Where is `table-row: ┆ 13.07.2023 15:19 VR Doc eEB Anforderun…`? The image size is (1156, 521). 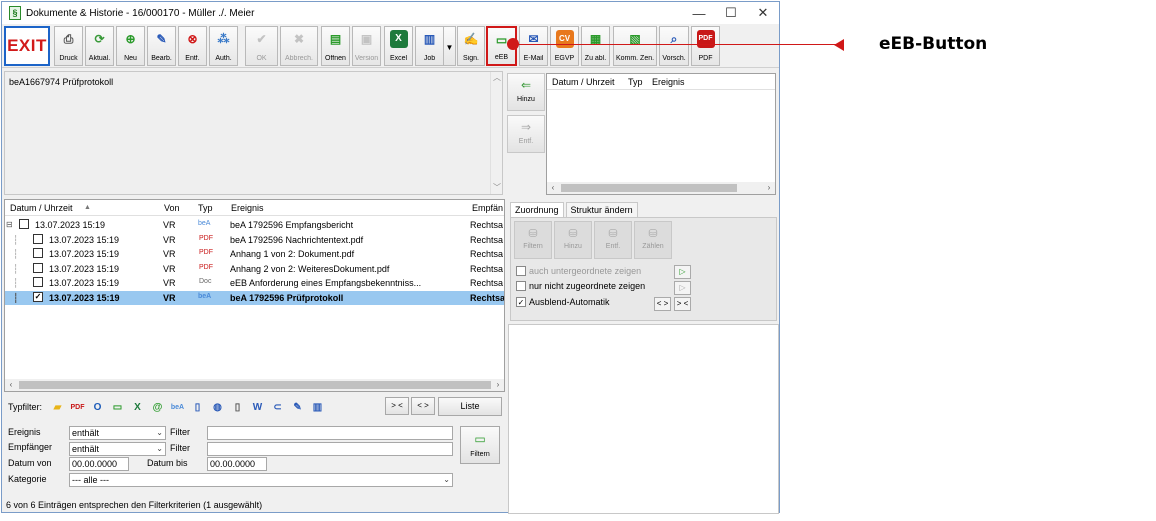
table-row: ┆ 13.07.2023 15:19 VR Doc eEB Anforderun… is located at coordinates (254, 283).